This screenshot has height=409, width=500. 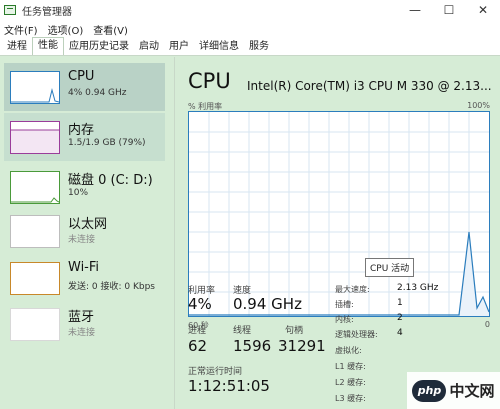 I want to click on max-speed-value: 2.13 GHz, so click(x=418, y=288).